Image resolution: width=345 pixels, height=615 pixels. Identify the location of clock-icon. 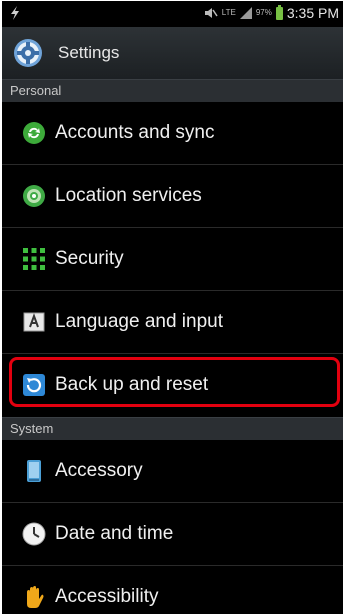
(34, 534).